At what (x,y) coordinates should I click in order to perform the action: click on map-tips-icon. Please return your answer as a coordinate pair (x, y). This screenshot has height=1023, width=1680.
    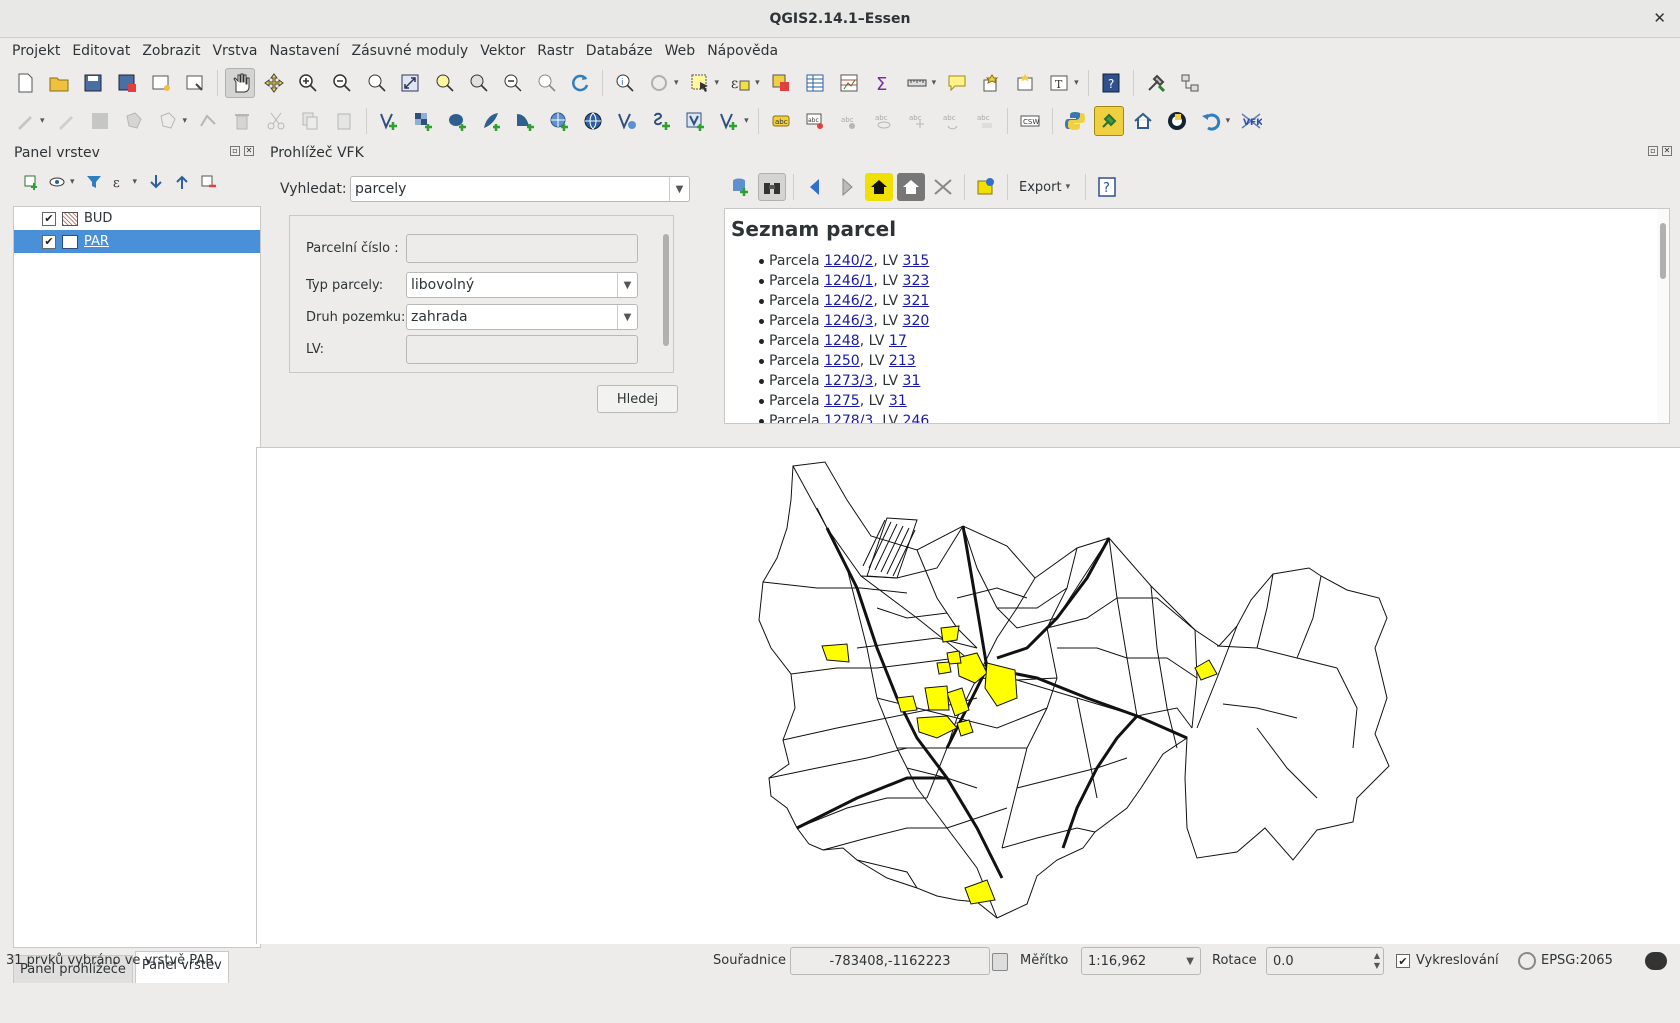
    Looking at the image, I should click on (957, 83).